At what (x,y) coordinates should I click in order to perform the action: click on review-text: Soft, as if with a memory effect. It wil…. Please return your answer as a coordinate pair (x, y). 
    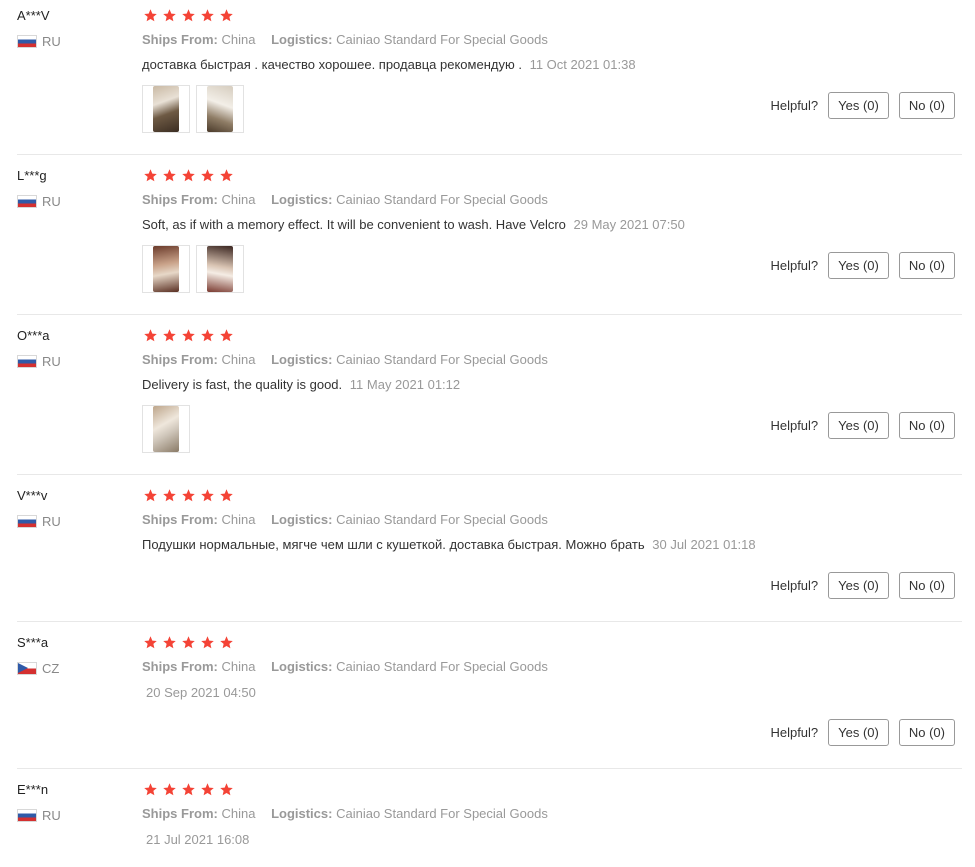
    Looking at the image, I should click on (354, 224).